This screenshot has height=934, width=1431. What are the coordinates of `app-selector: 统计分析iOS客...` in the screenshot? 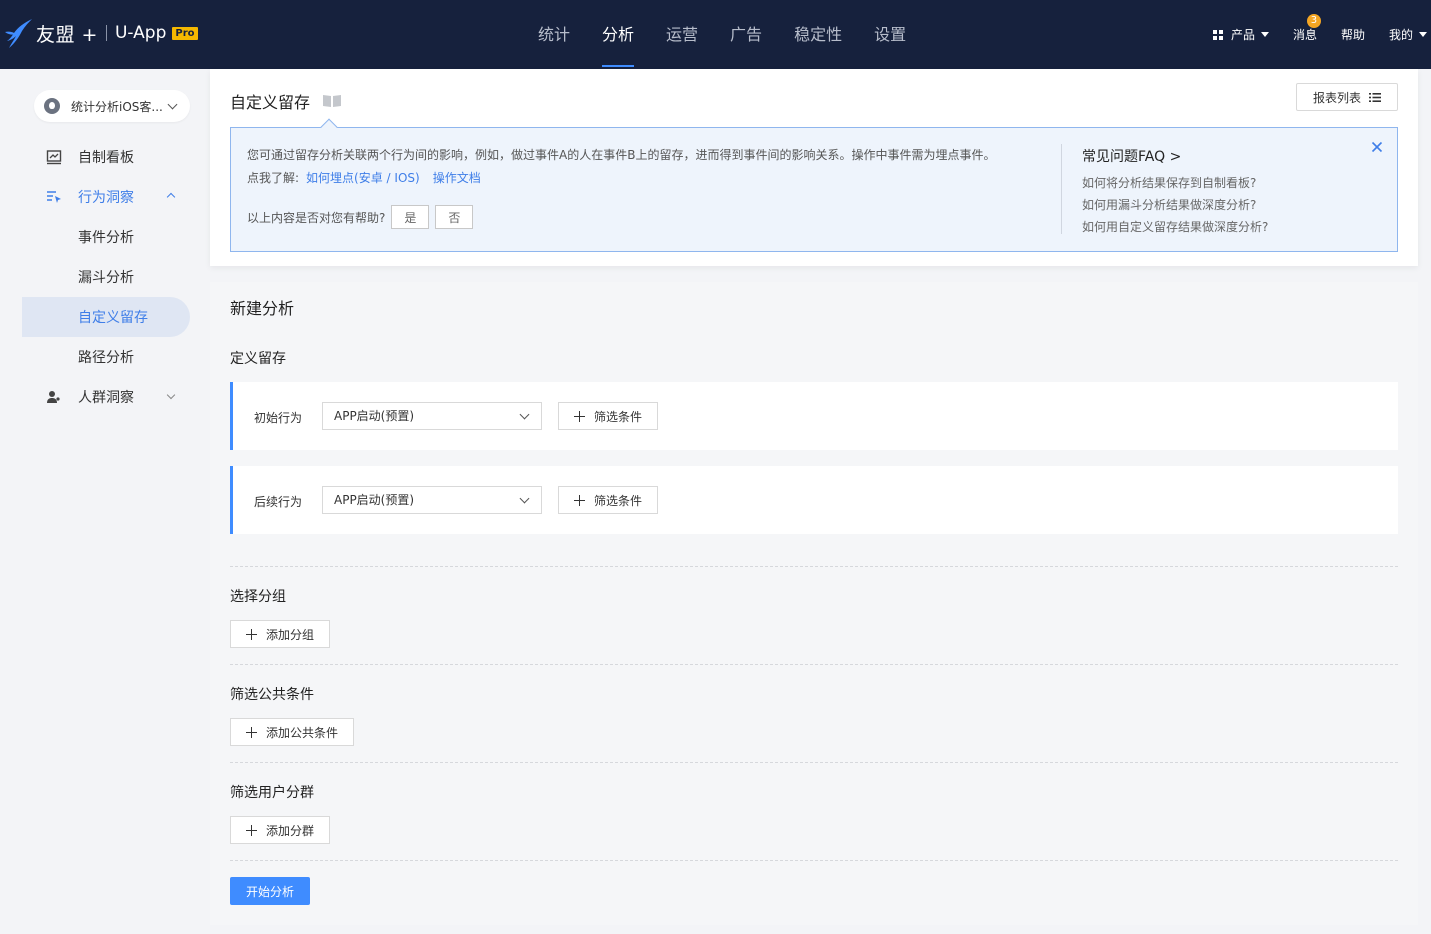 It's located at (112, 106).